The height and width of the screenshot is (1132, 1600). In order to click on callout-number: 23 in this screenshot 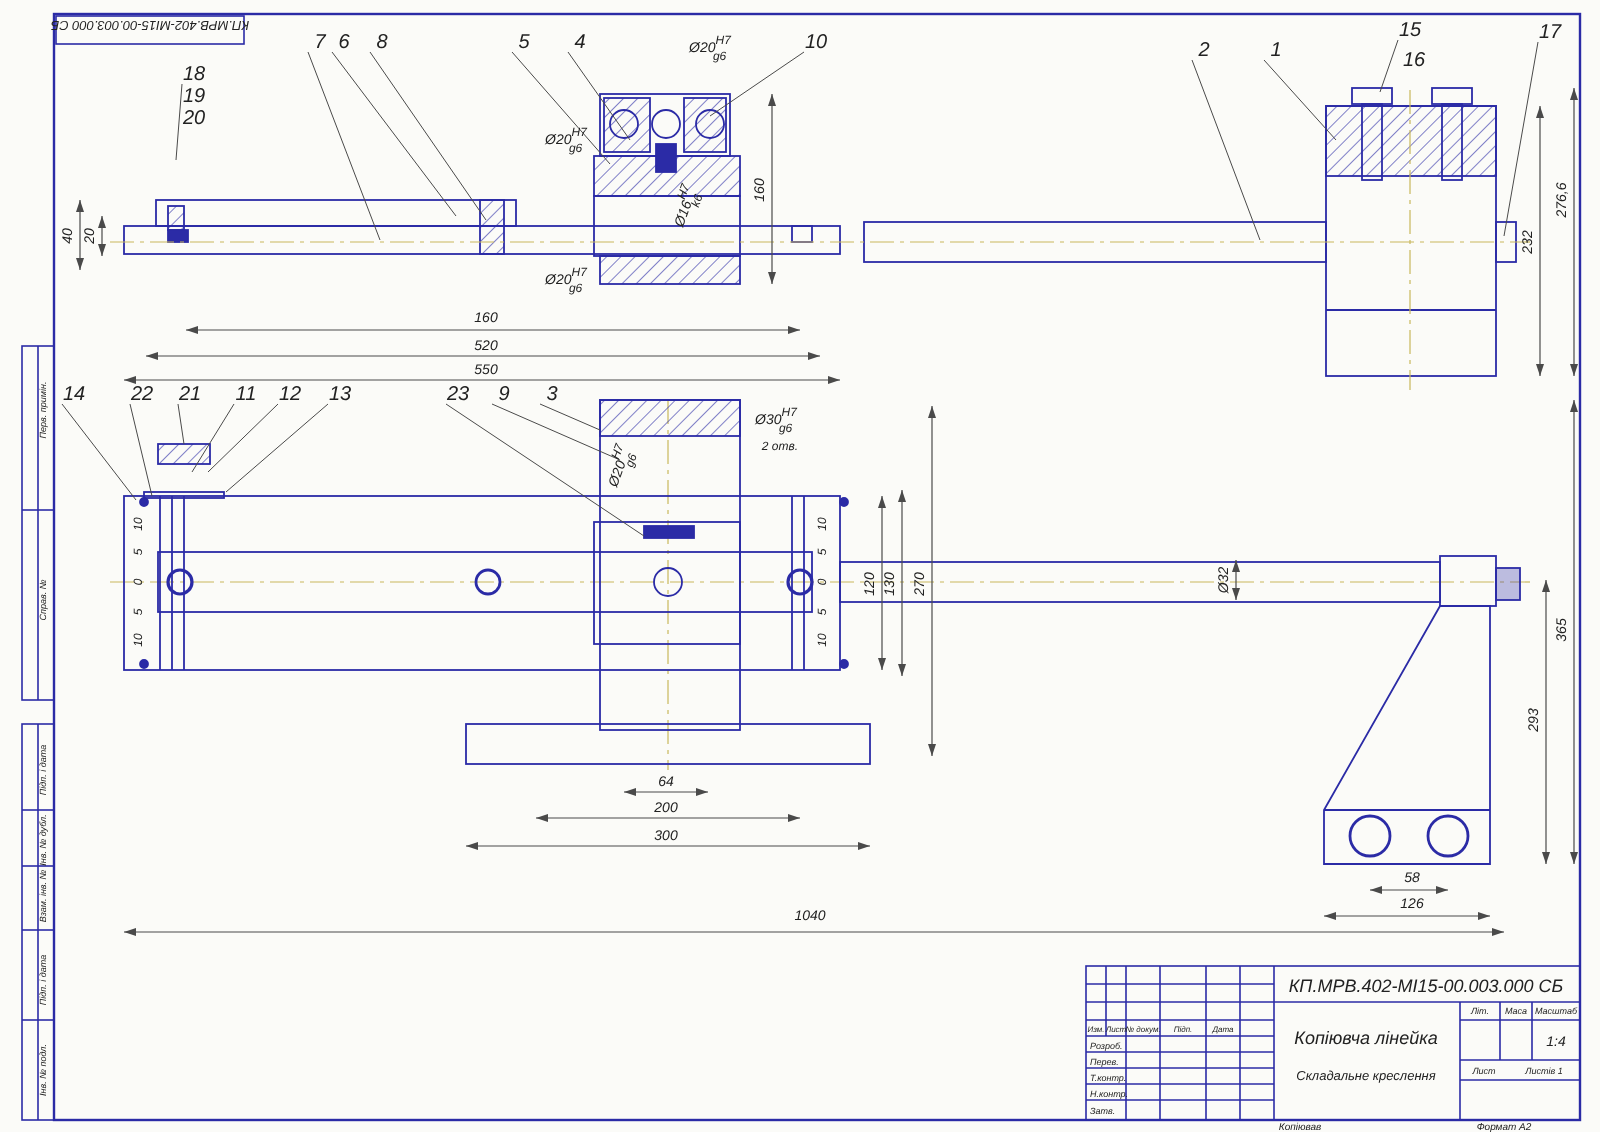, I will do `click(458, 395)`.